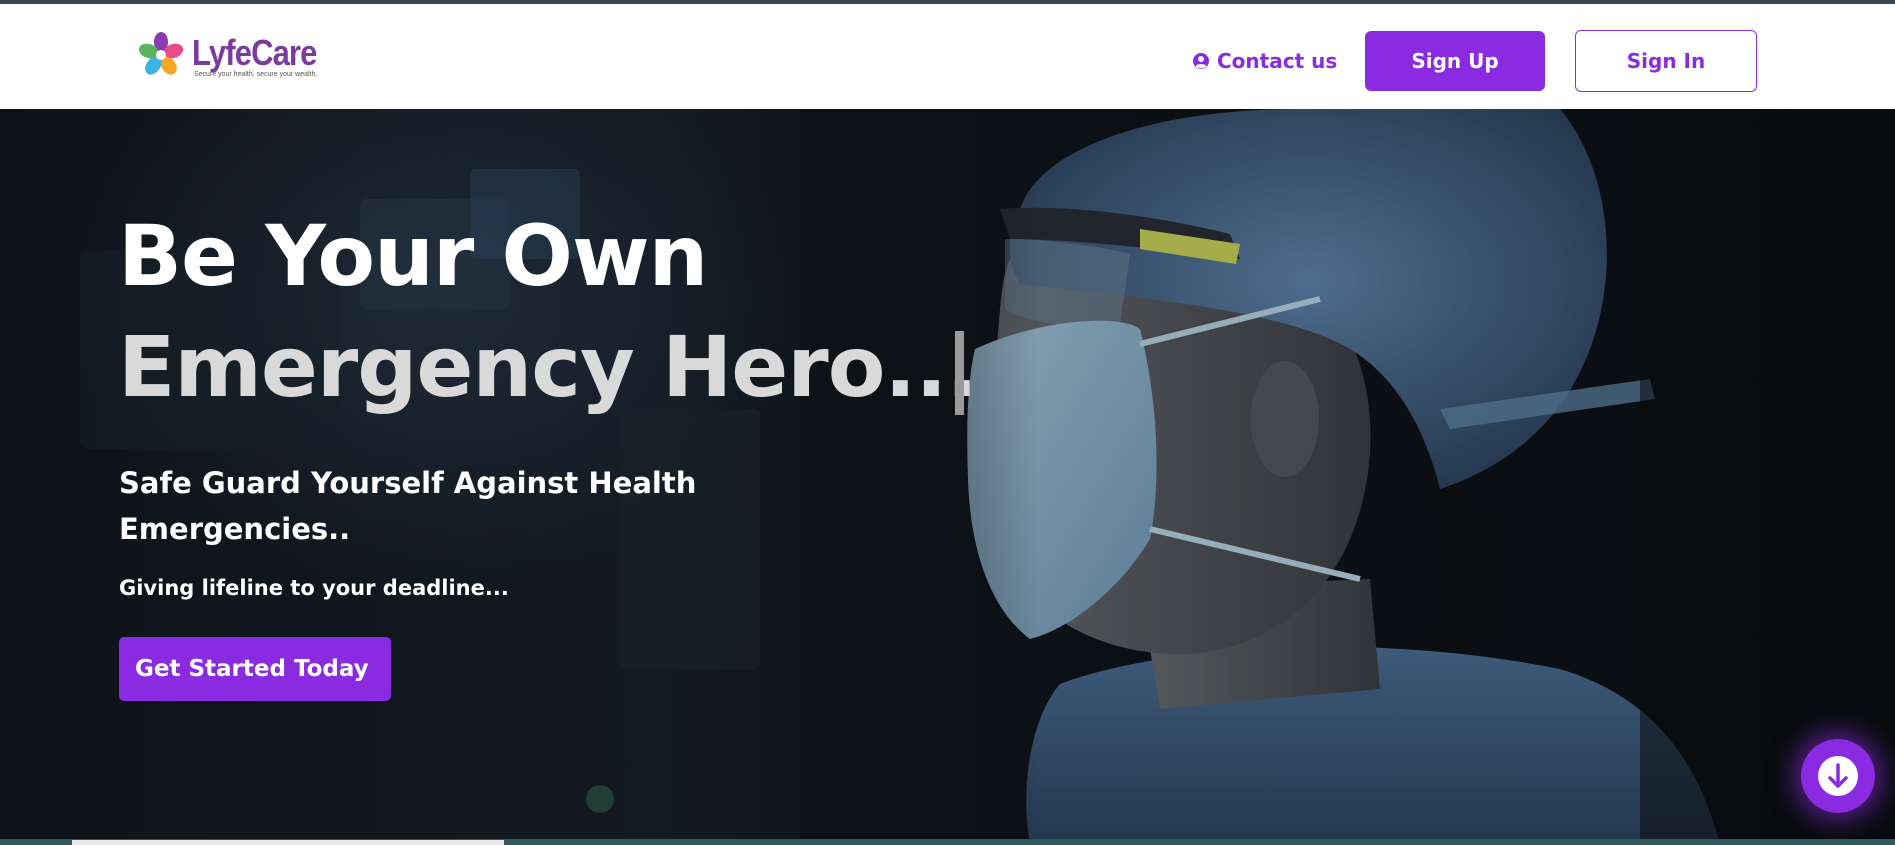 The height and width of the screenshot is (845, 1895). What do you see at coordinates (959, 373) in the screenshot?
I see `typing-cursor` at bounding box center [959, 373].